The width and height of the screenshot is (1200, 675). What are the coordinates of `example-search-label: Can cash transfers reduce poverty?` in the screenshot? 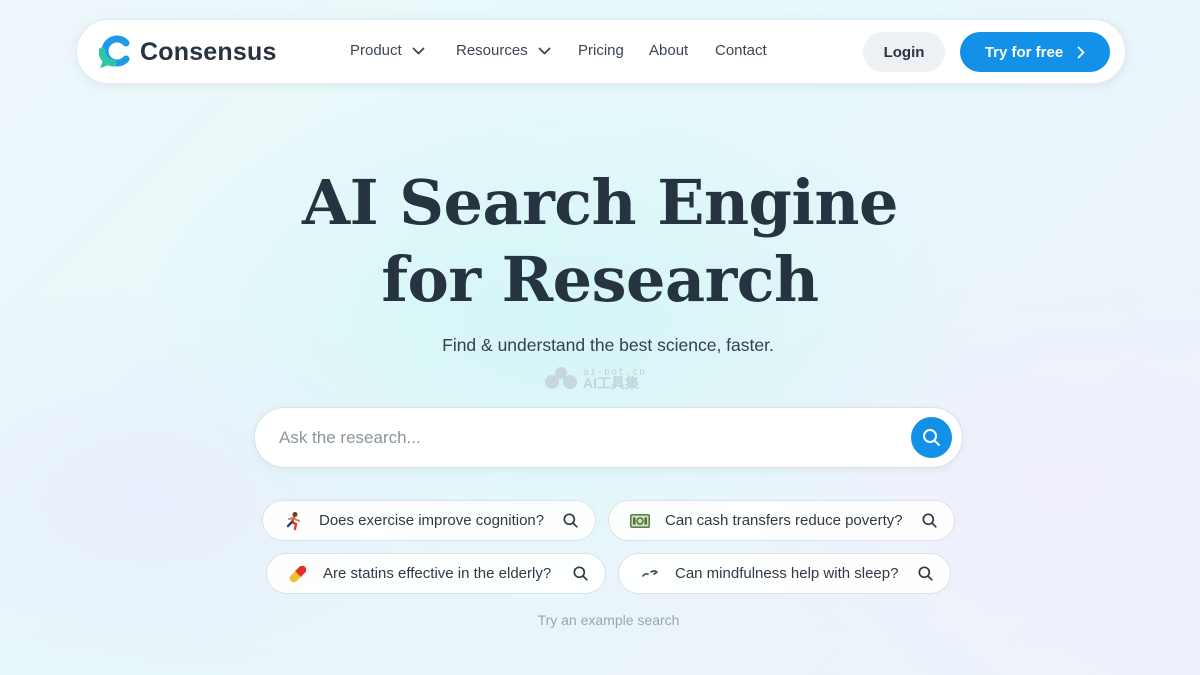 It's located at (784, 520).